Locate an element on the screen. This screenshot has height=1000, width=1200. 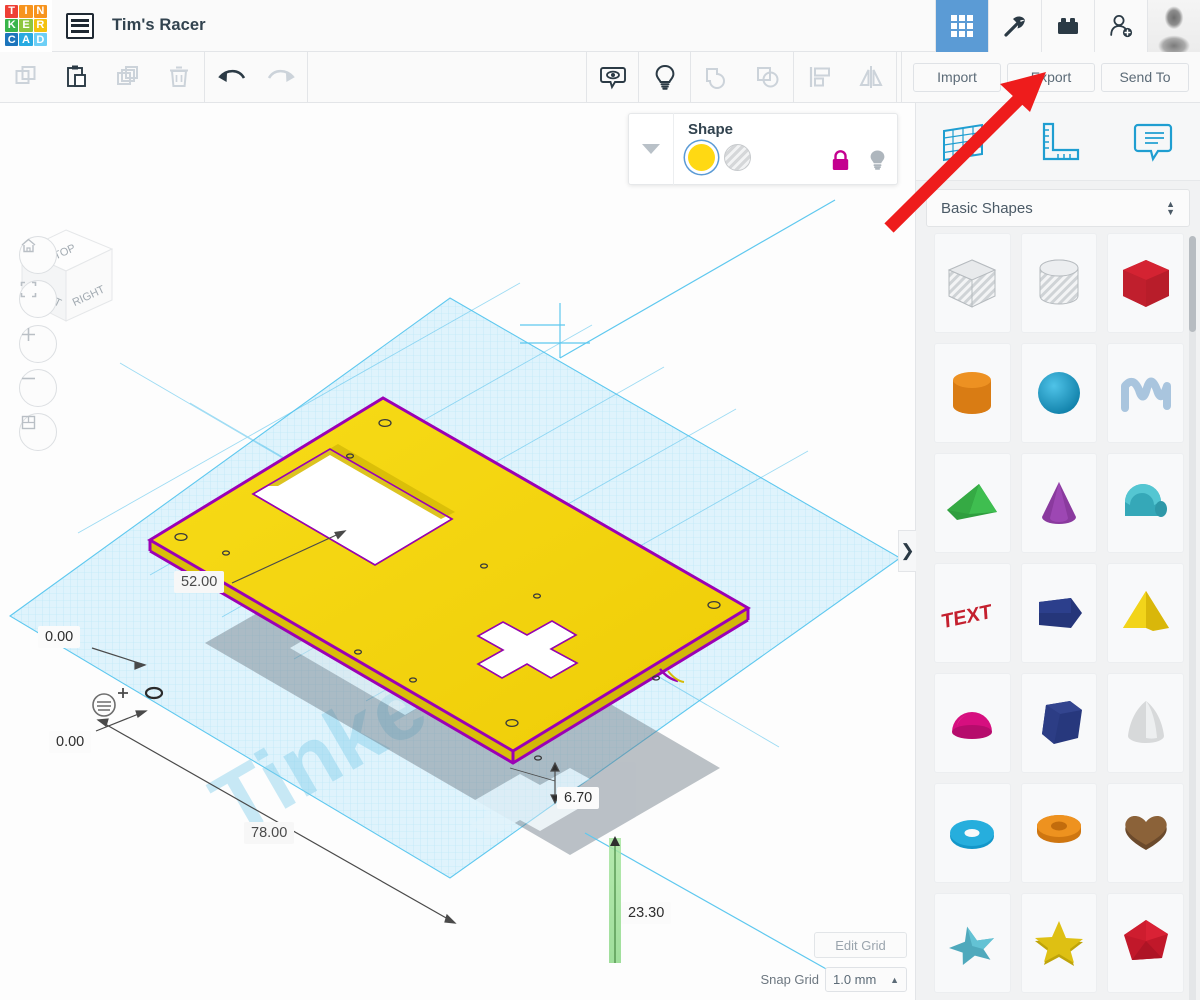
avatar-image is located at coordinates (1174, 26).